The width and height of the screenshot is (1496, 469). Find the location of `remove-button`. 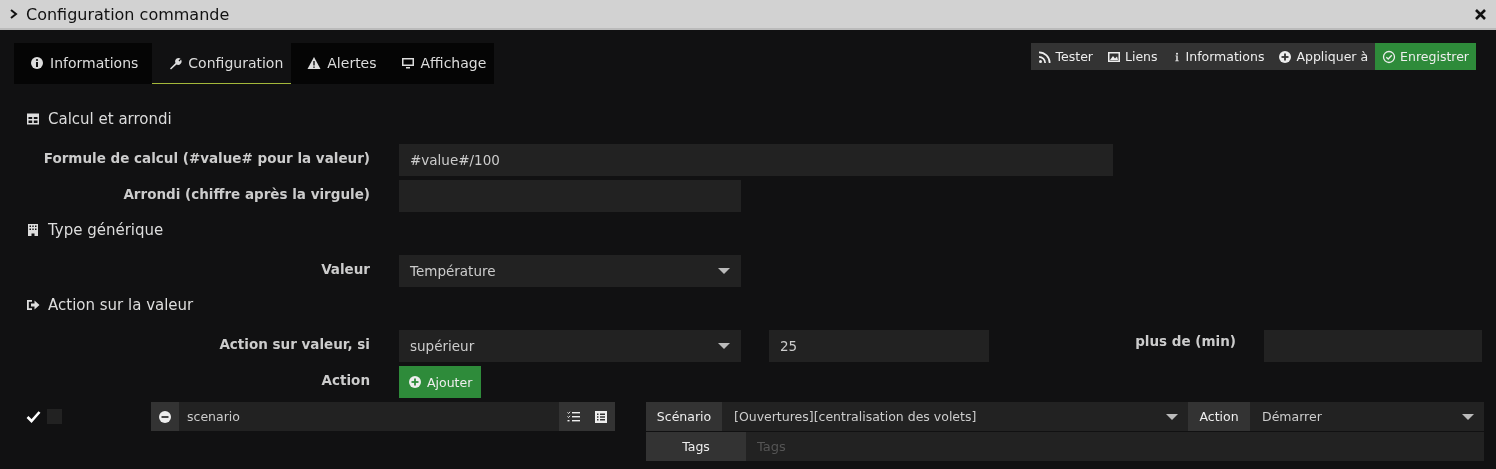

remove-button is located at coordinates (165, 416).